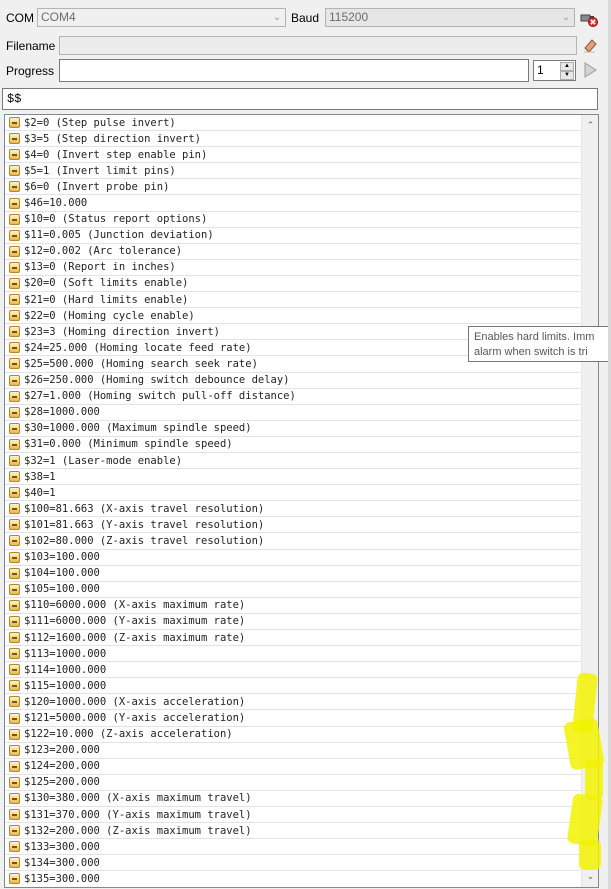 This screenshot has width=611, height=889. Describe the element at coordinates (318, 45) in the screenshot. I see `filename-field` at that location.